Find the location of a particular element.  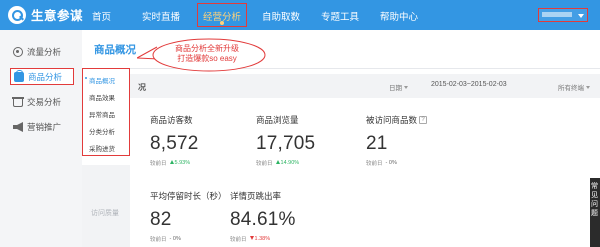

help-icon: ? is located at coordinates (423, 120).